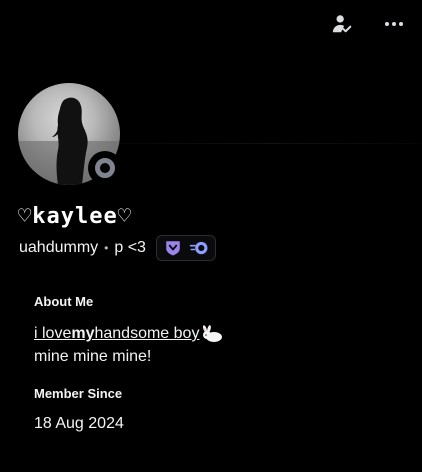 This screenshot has height=472, width=422. I want to click on bio-text-post: handsome boy, so click(147, 333).